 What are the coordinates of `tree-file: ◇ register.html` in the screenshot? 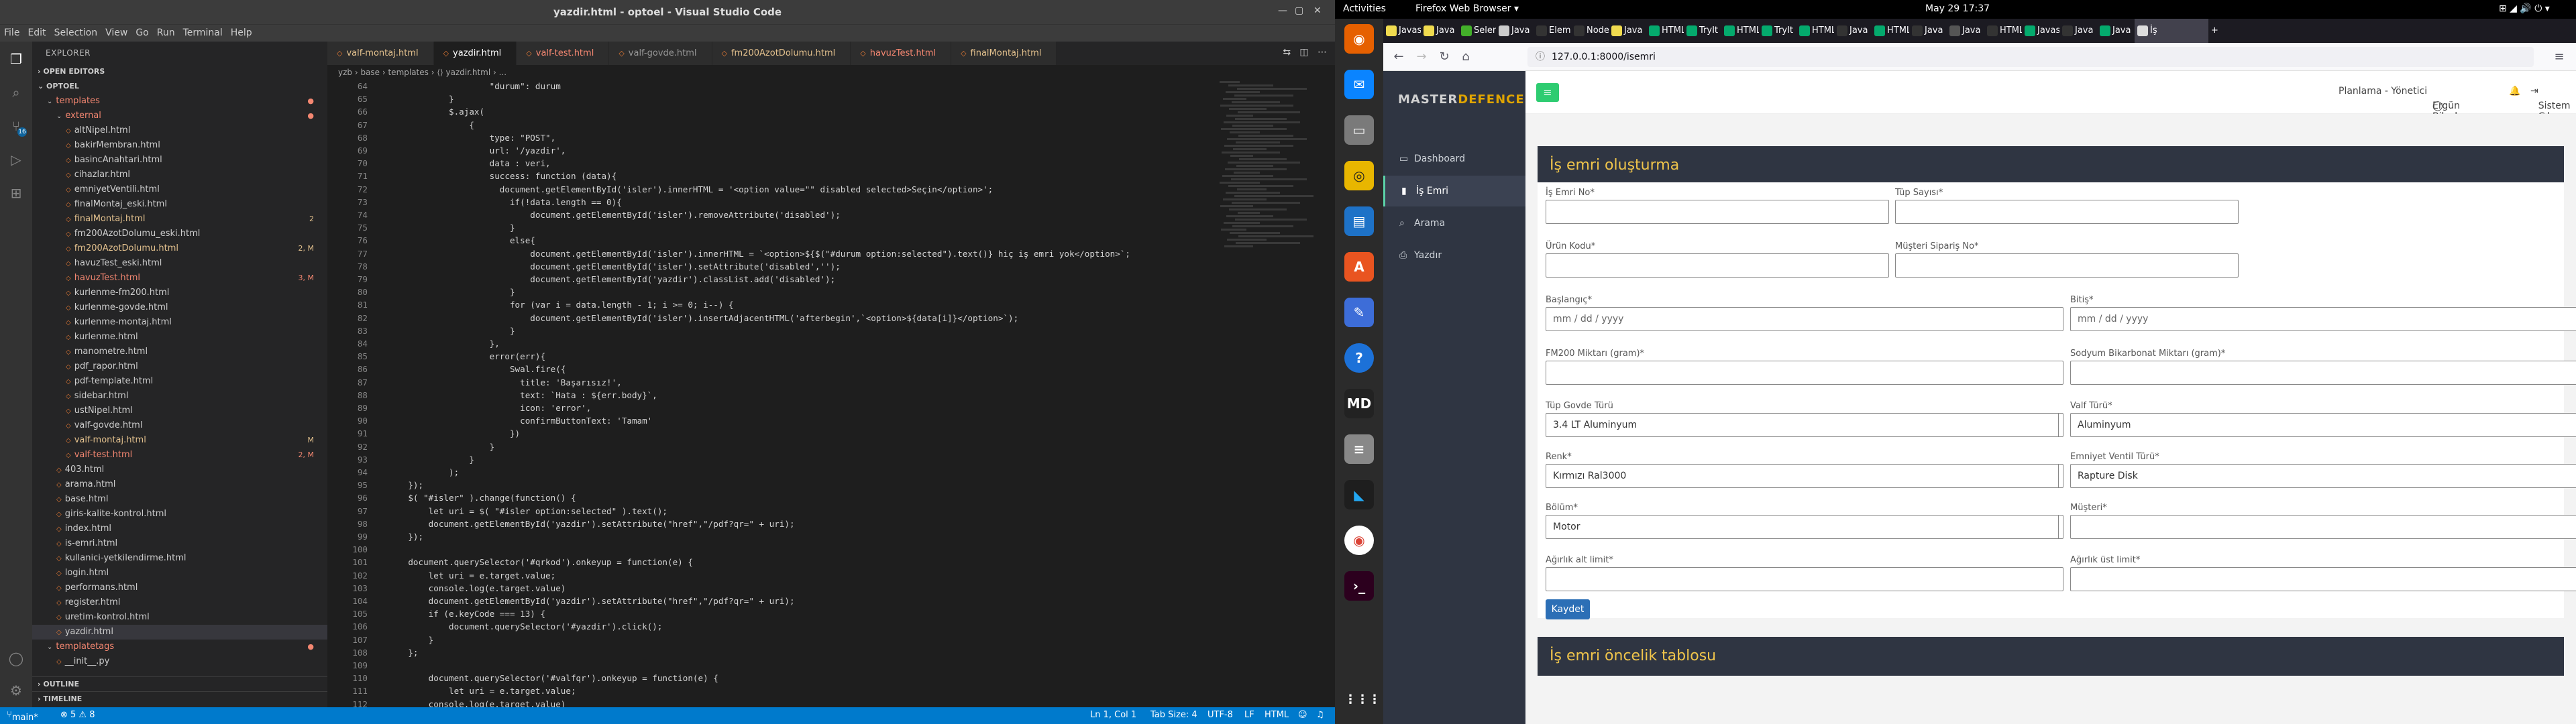 It's located at (179, 602).